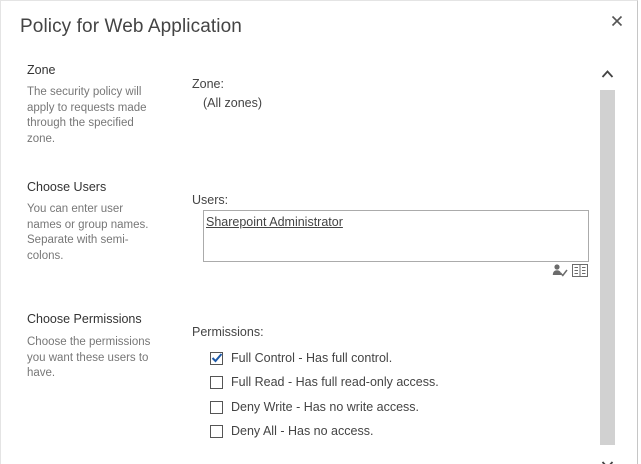 The image size is (641, 464). What do you see at coordinates (41, 70) in the screenshot?
I see `zone-section-title: Zone` at bounding box center [41, 70].